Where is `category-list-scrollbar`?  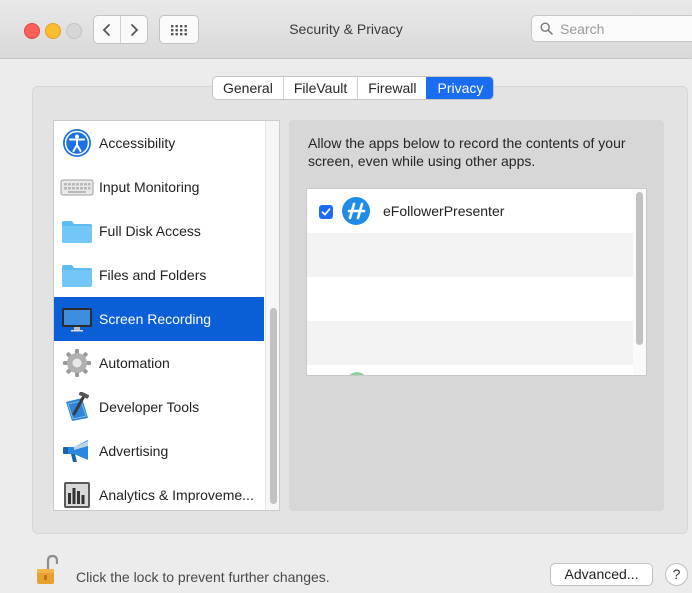 category-list-scrollbar is located at coordinates (272, 315).